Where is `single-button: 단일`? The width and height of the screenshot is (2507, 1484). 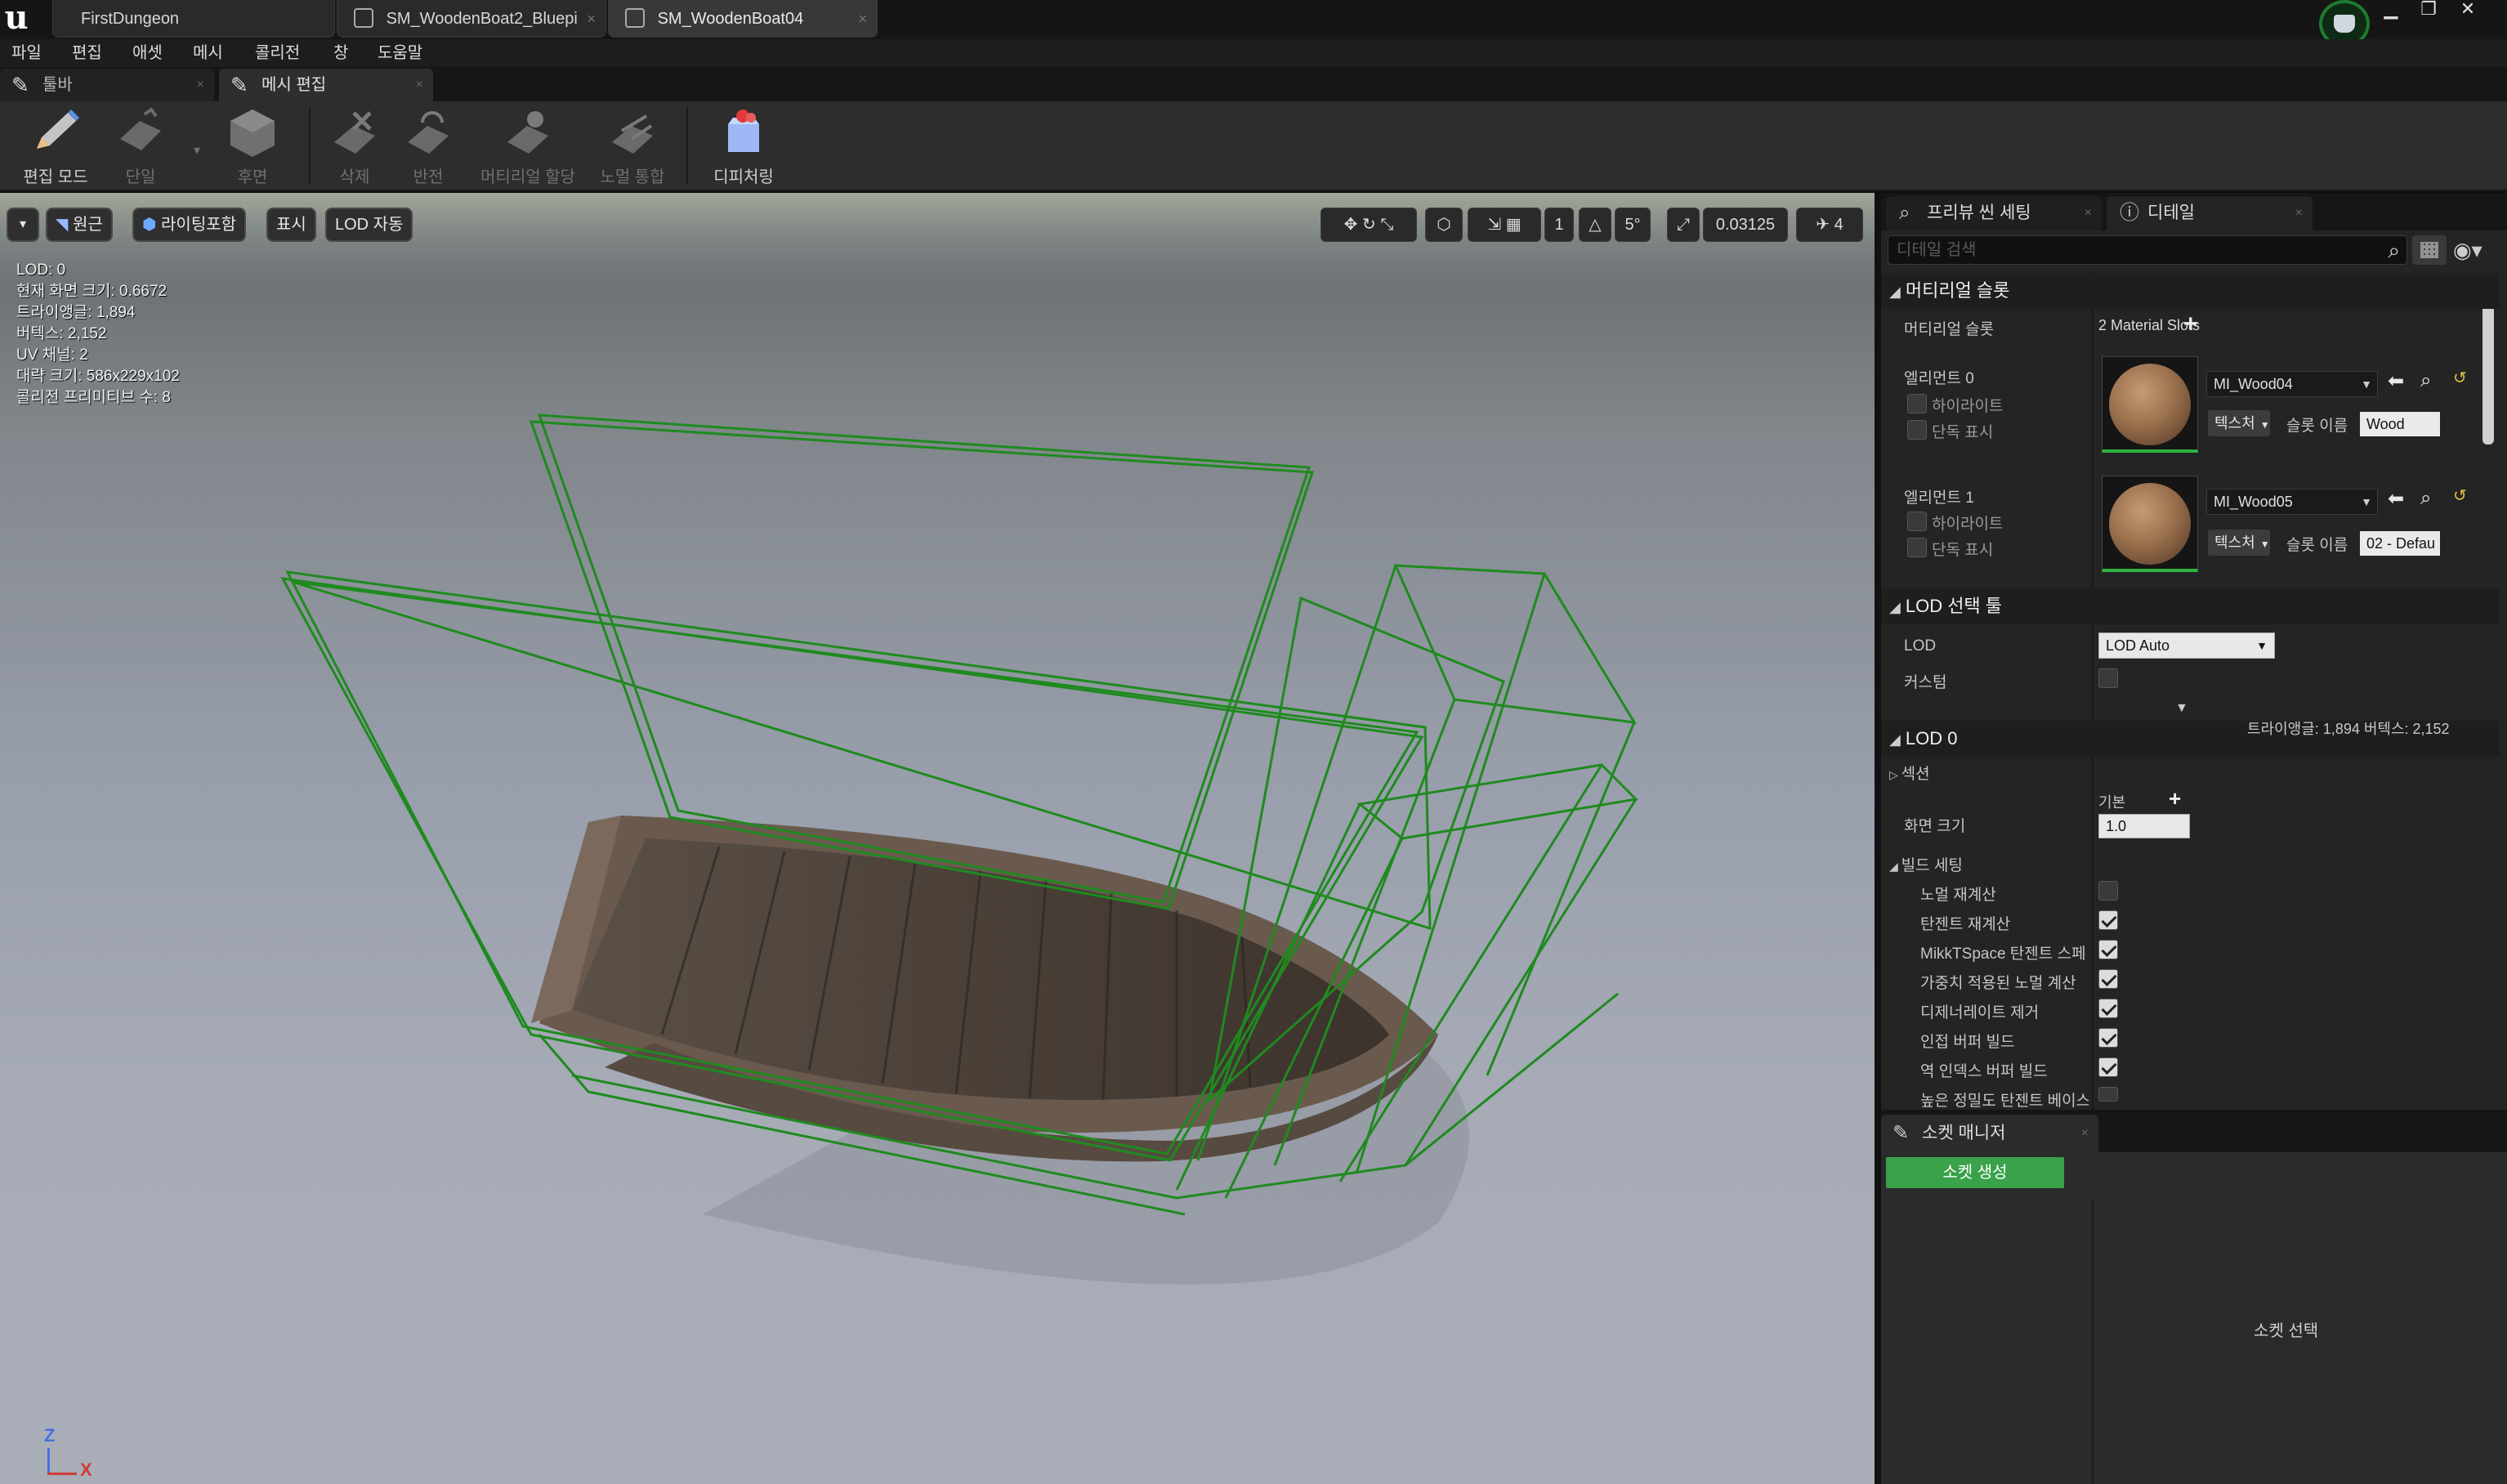
single-button: 단일 is located at coordinates (140, 147).